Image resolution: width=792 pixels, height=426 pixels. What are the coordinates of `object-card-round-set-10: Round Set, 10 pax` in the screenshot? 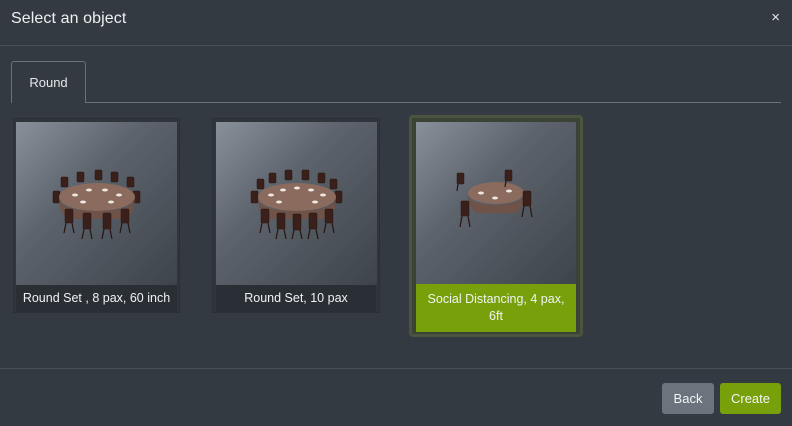 It's located at (296, 215).